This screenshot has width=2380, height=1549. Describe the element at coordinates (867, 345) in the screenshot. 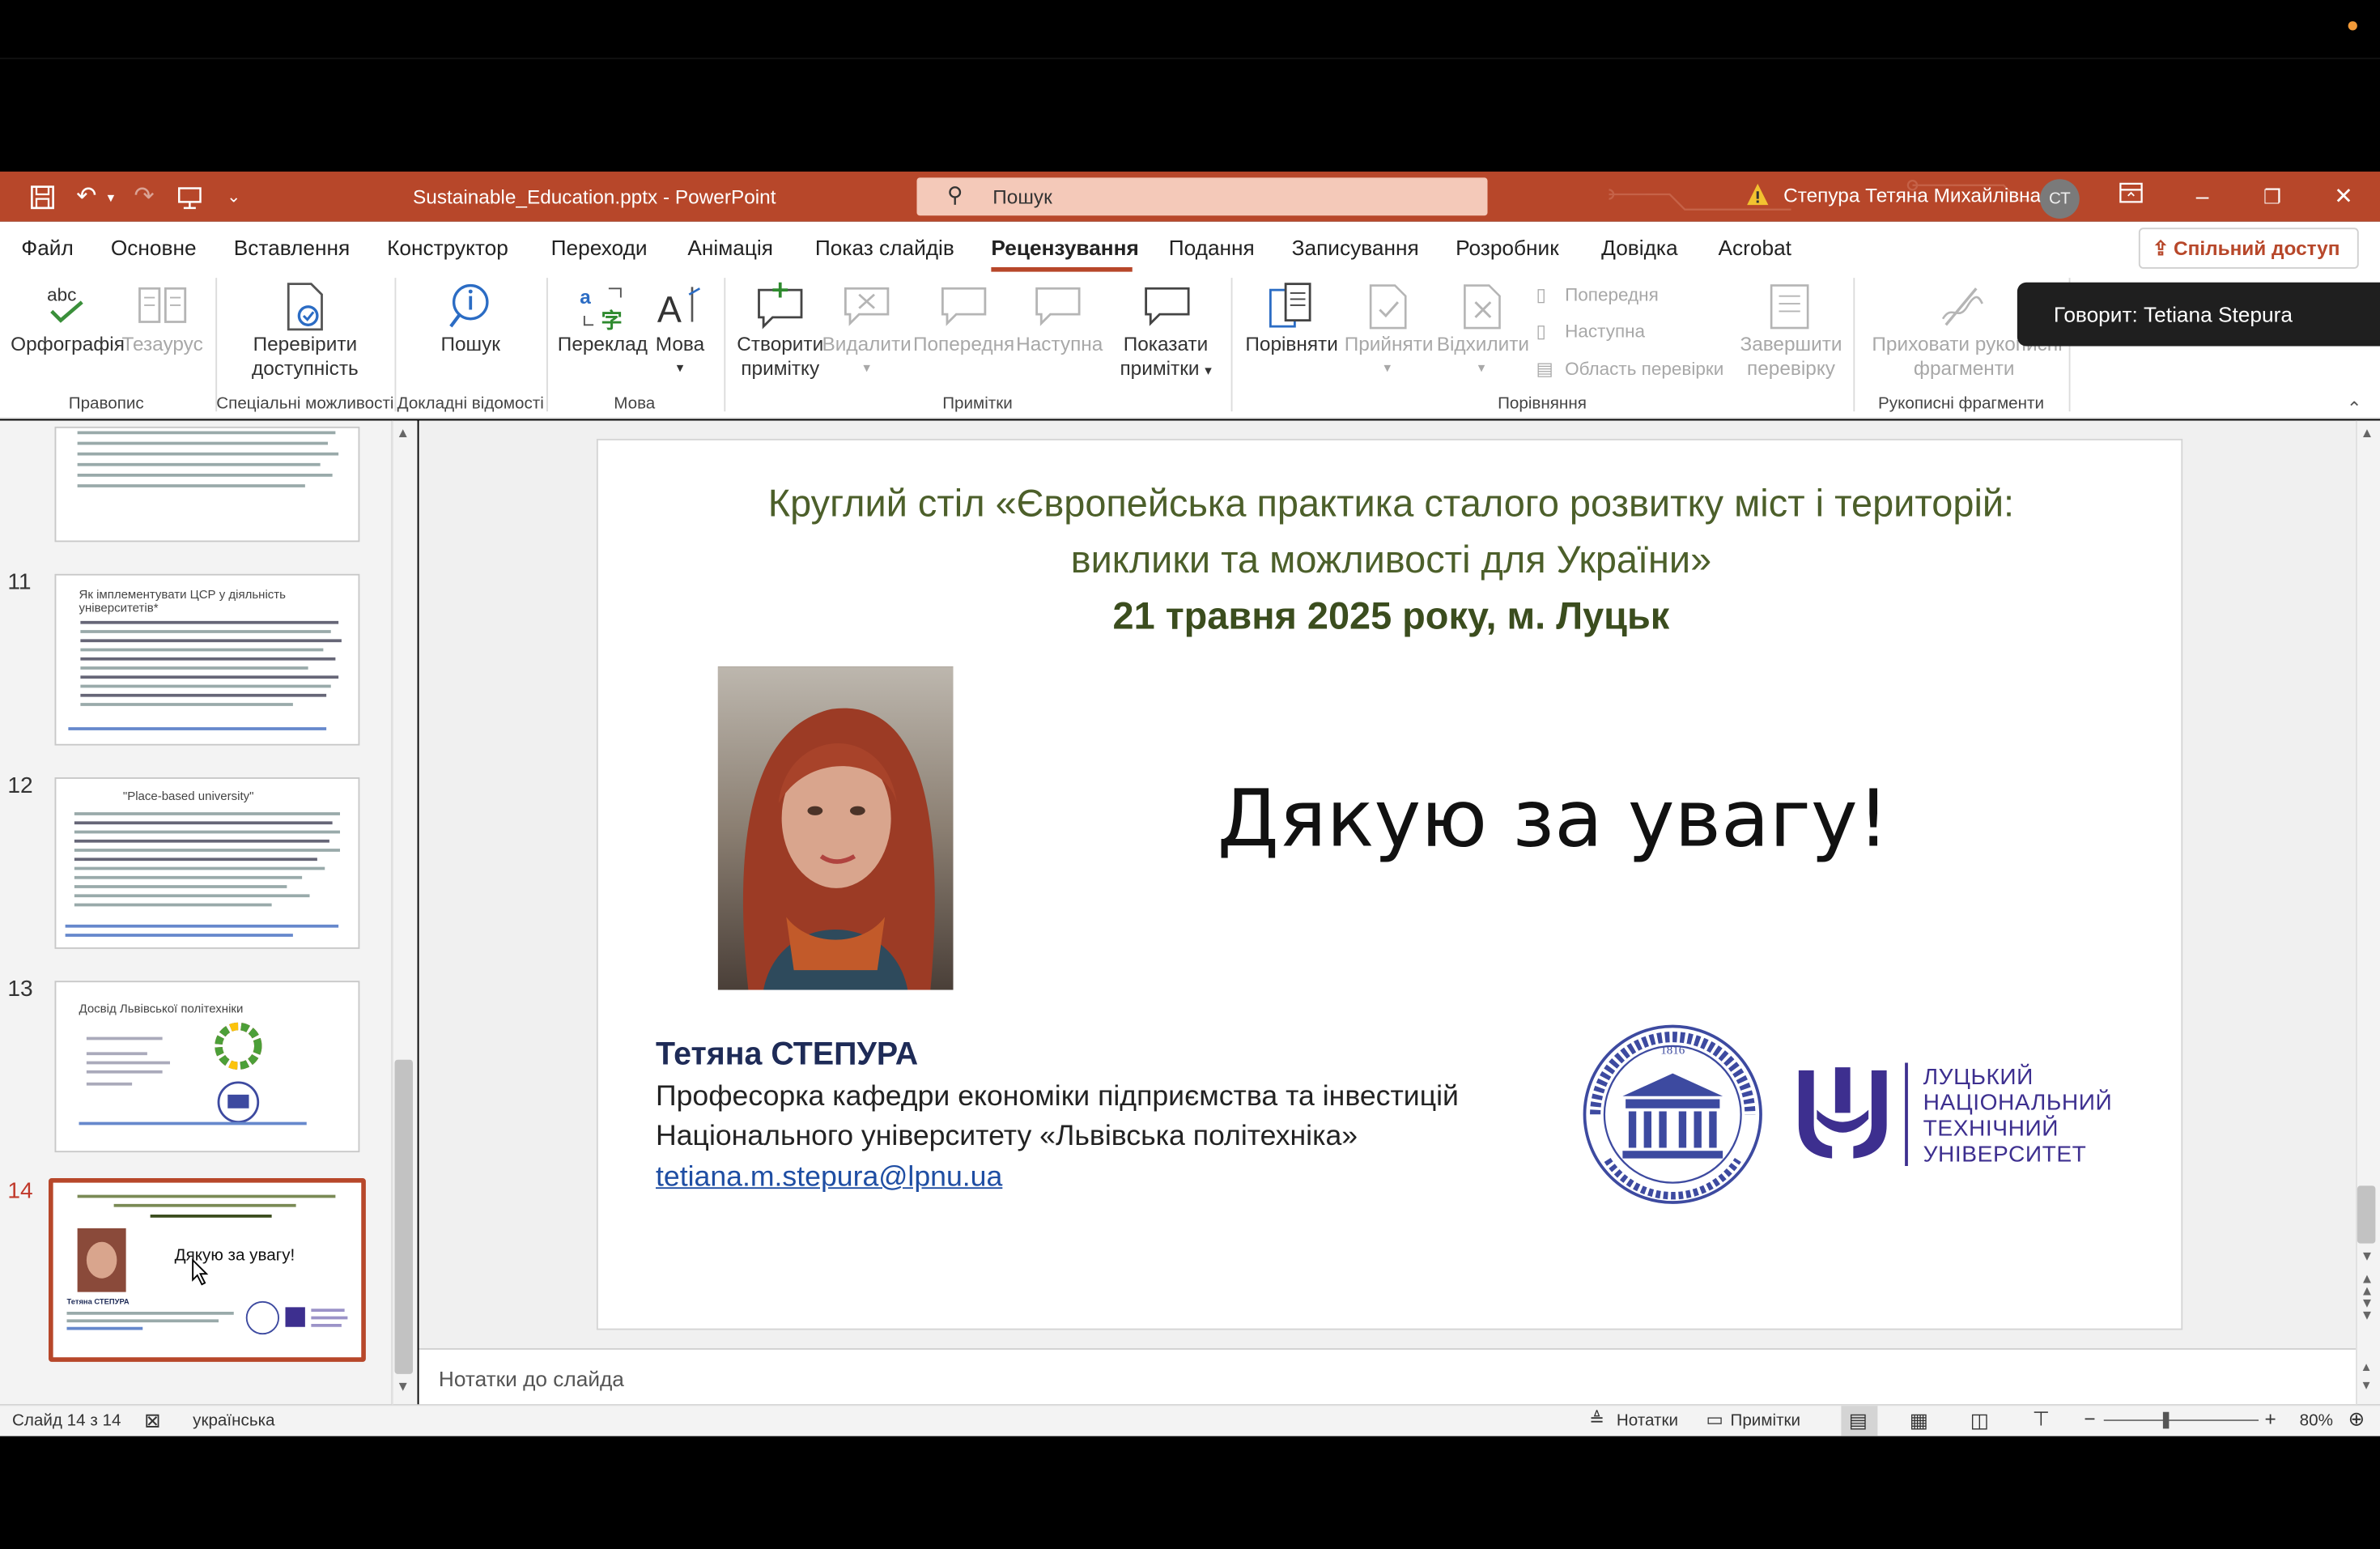

I see `delete-comment-button: Видалити` at that location.